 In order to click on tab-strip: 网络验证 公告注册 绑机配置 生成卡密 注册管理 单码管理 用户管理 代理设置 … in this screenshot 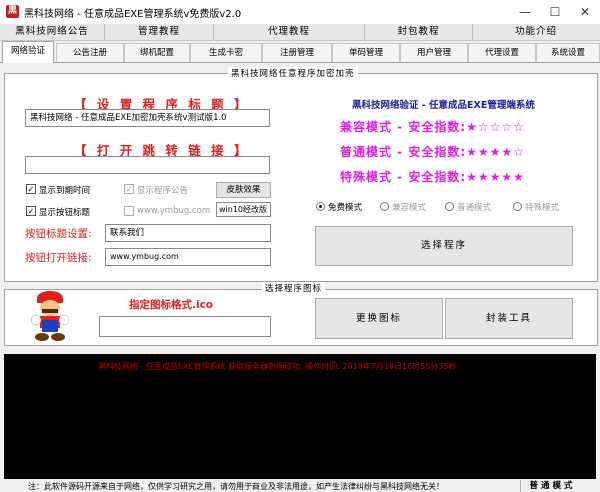, I will do `click(300, 52)`.